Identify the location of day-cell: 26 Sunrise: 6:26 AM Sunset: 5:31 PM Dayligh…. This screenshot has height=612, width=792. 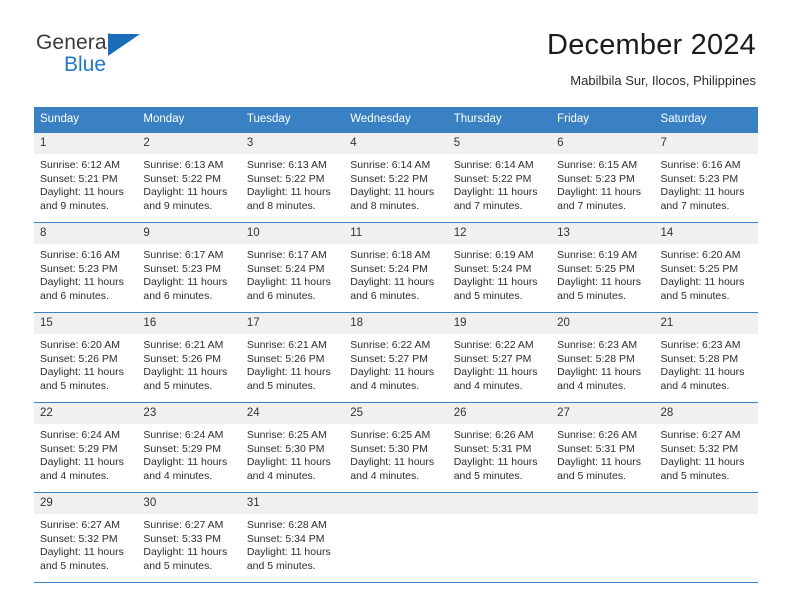
(499, 447).